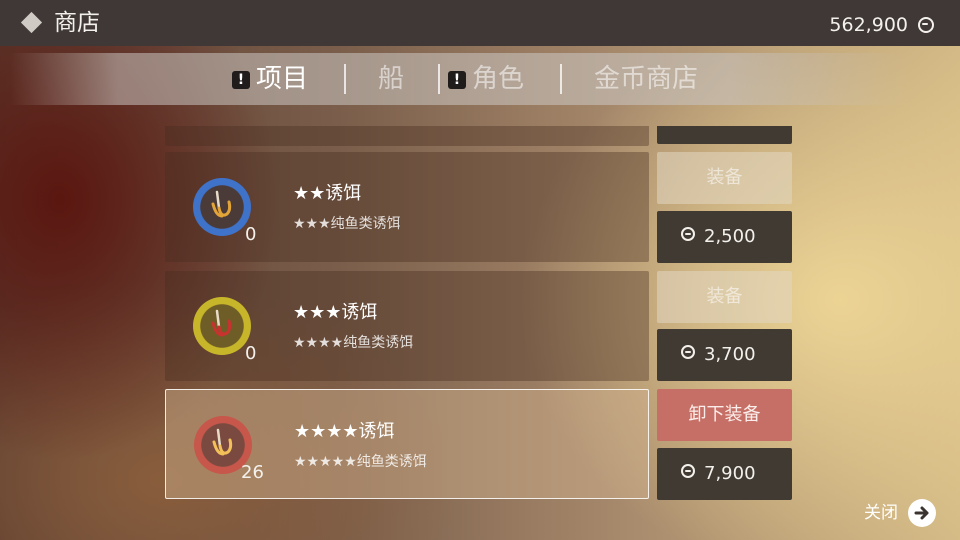  I want to click on close-label: 关闭, so click(881, 513).